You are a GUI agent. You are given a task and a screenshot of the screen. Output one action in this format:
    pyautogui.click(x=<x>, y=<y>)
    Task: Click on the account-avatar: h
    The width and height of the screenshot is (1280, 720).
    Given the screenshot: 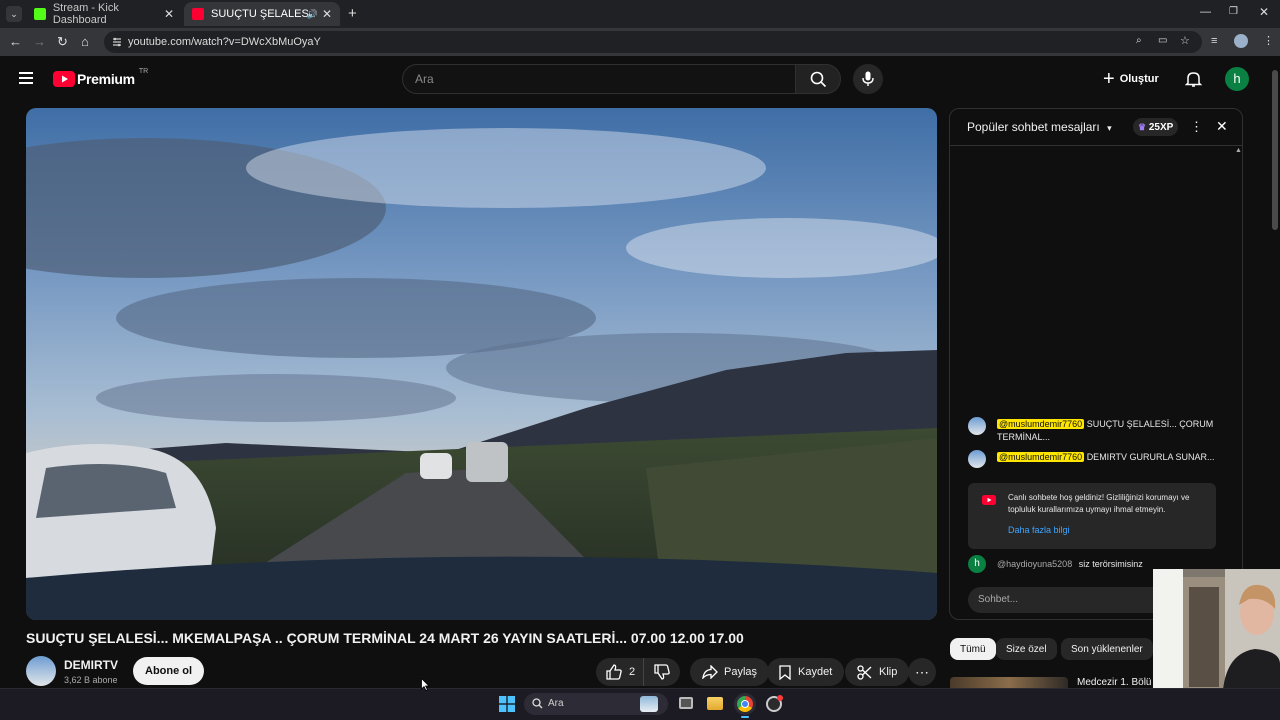 What is the action you would take?
    pyautogui.click(x=1237, y=79)
    